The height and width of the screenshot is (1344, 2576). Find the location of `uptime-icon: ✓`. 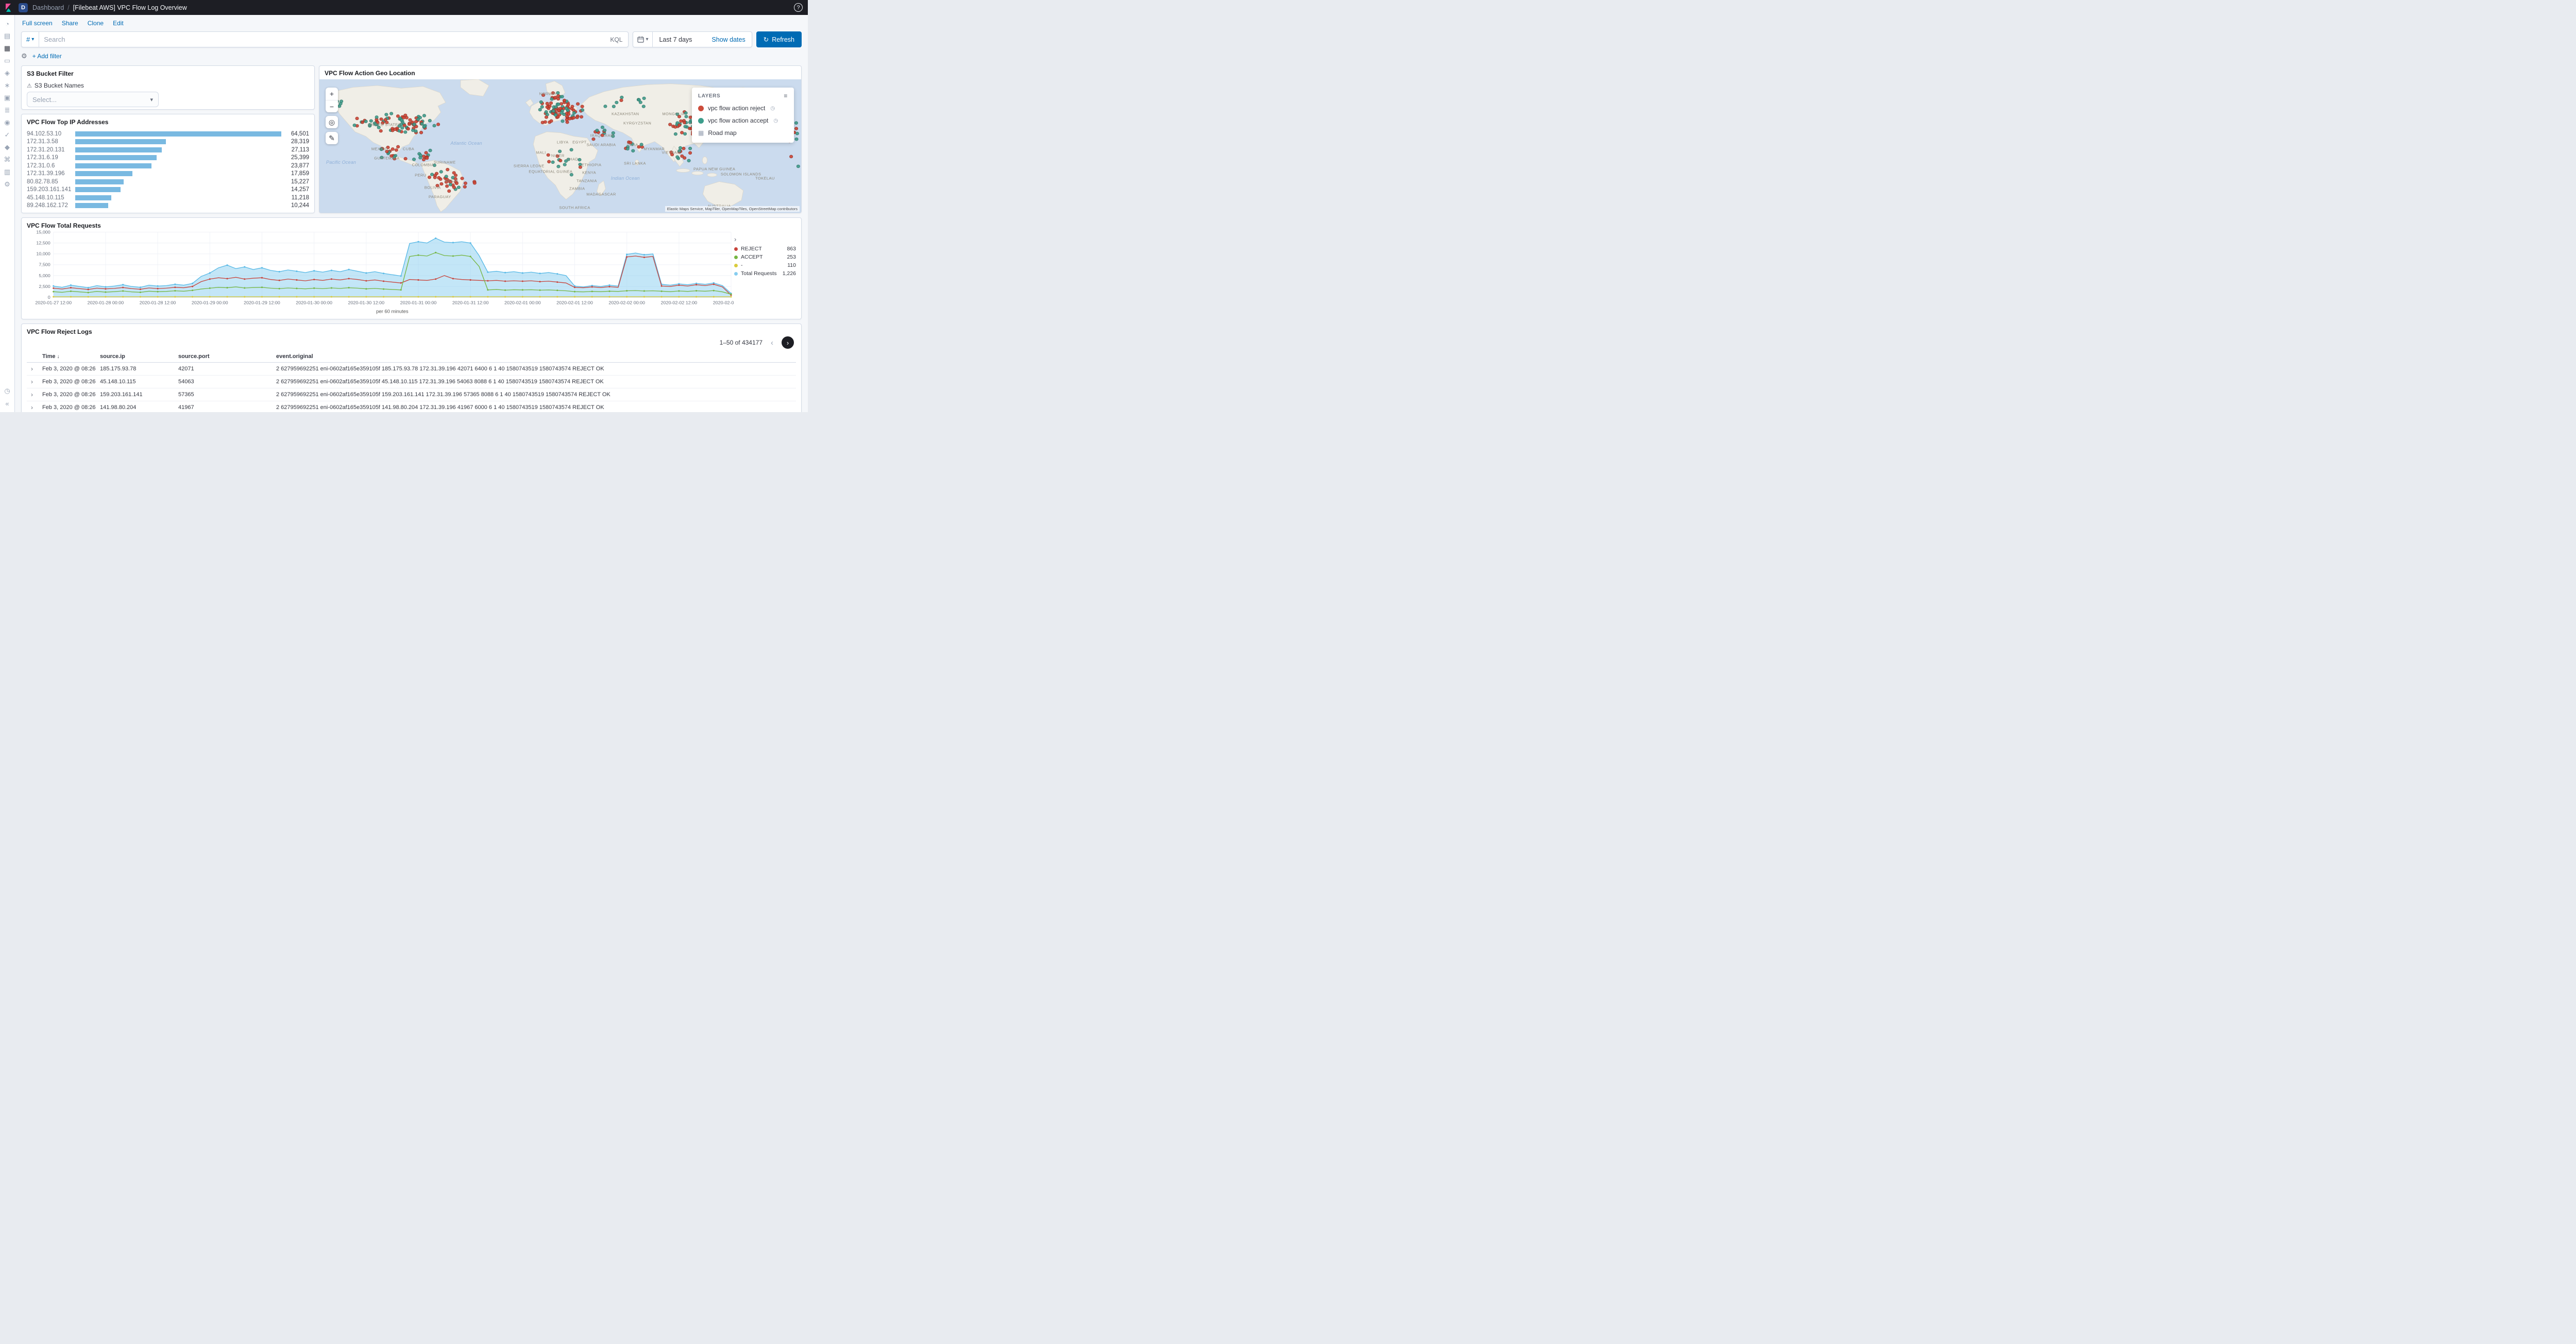

uptime-icon: ✓ is located at coordinates (8, 135).